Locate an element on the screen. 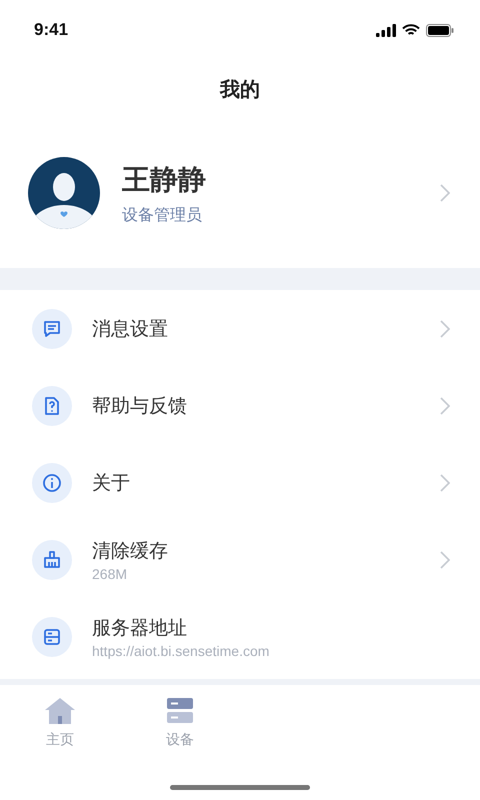  menu-label: 帮助与反馈 is located at coordinates (140, 406).